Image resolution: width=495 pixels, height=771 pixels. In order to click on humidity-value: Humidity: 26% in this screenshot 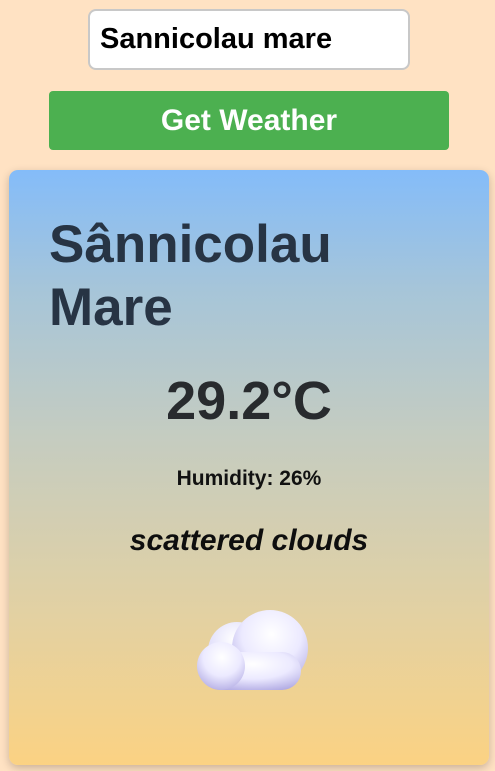, I will do `click(249, 478)`.